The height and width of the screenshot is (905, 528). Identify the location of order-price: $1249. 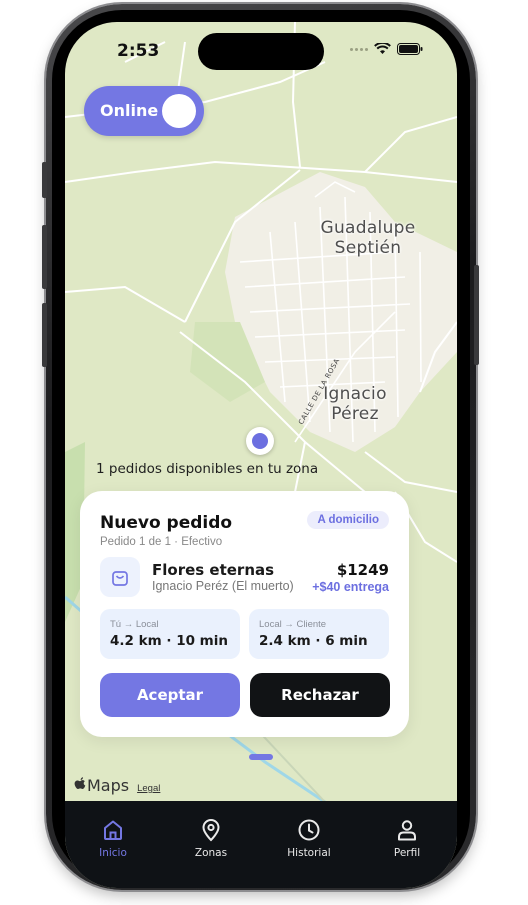
(362, 570).